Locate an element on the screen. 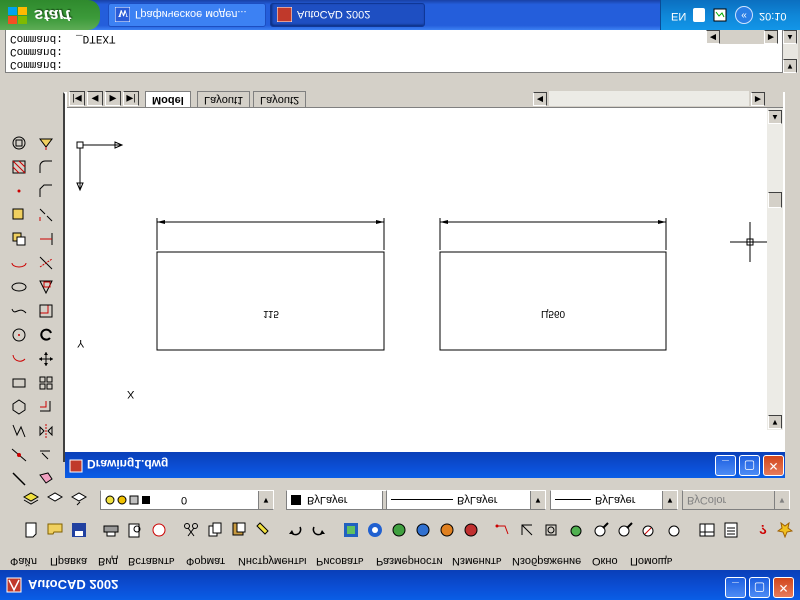 The height and width of the screenshot is (600, 800). region-icon is located at coordinates (19, 143).